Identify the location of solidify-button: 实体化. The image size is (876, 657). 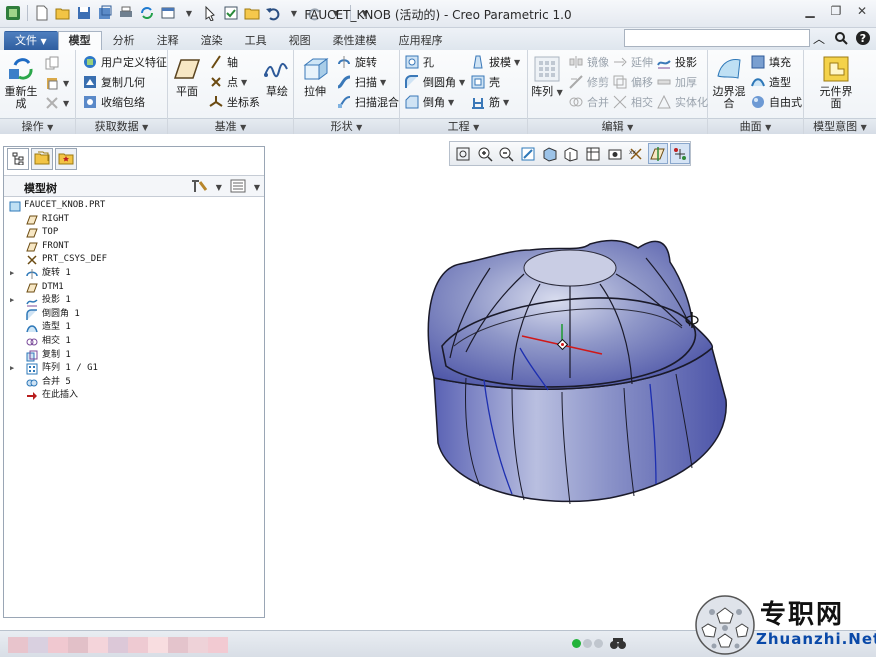
(682, 102).